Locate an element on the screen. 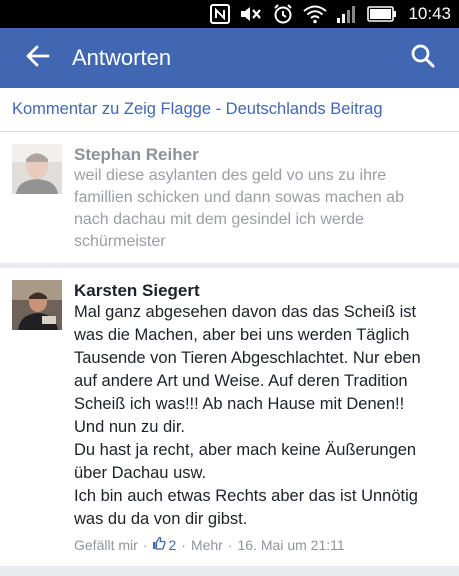 The image size is (459, 576). status-icons: 10:43 is located at coordinates (330, 14).